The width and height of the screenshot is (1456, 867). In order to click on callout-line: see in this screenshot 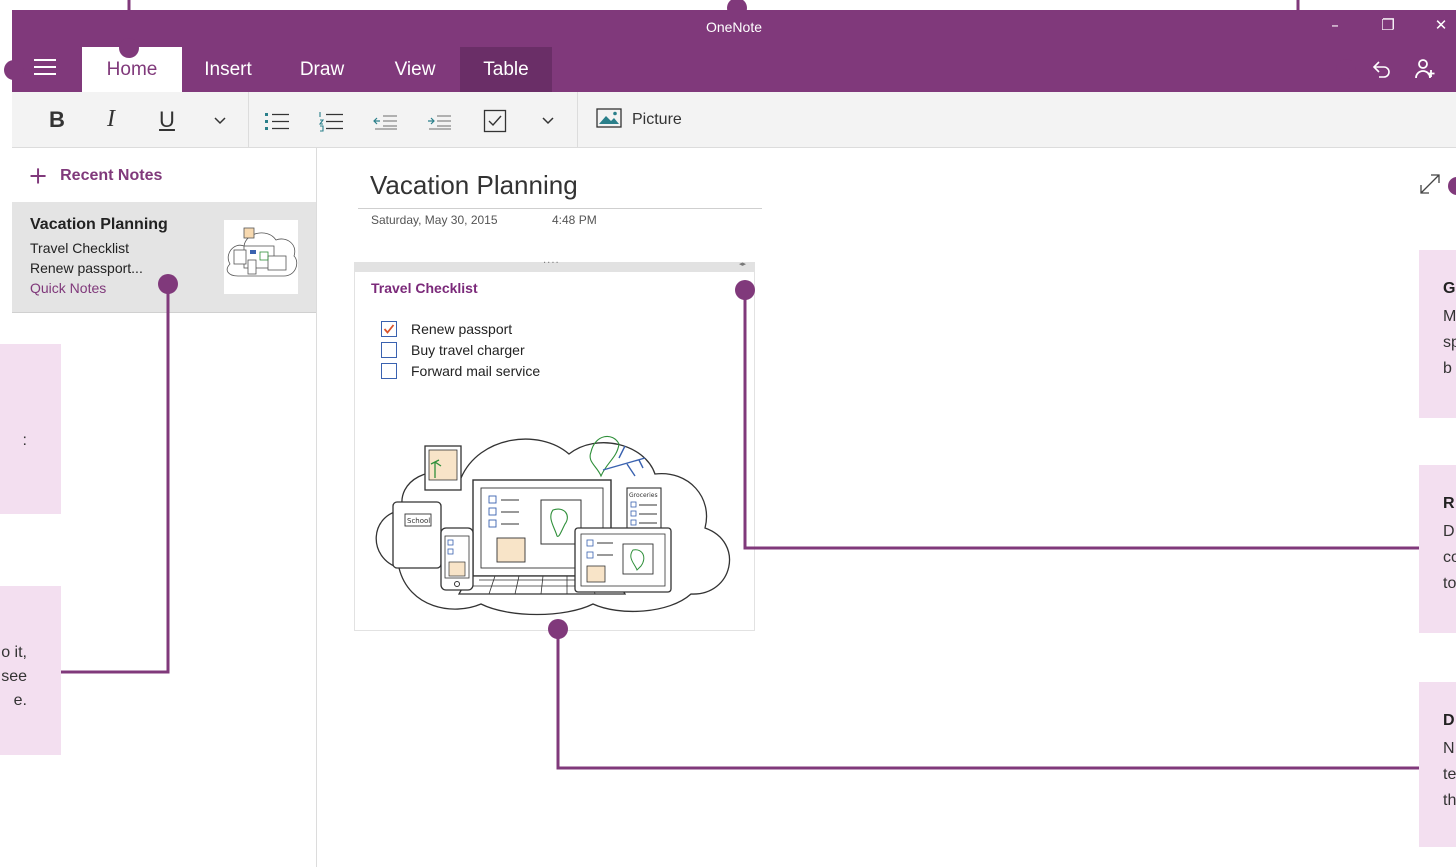, I will do `click(14, 676)`.